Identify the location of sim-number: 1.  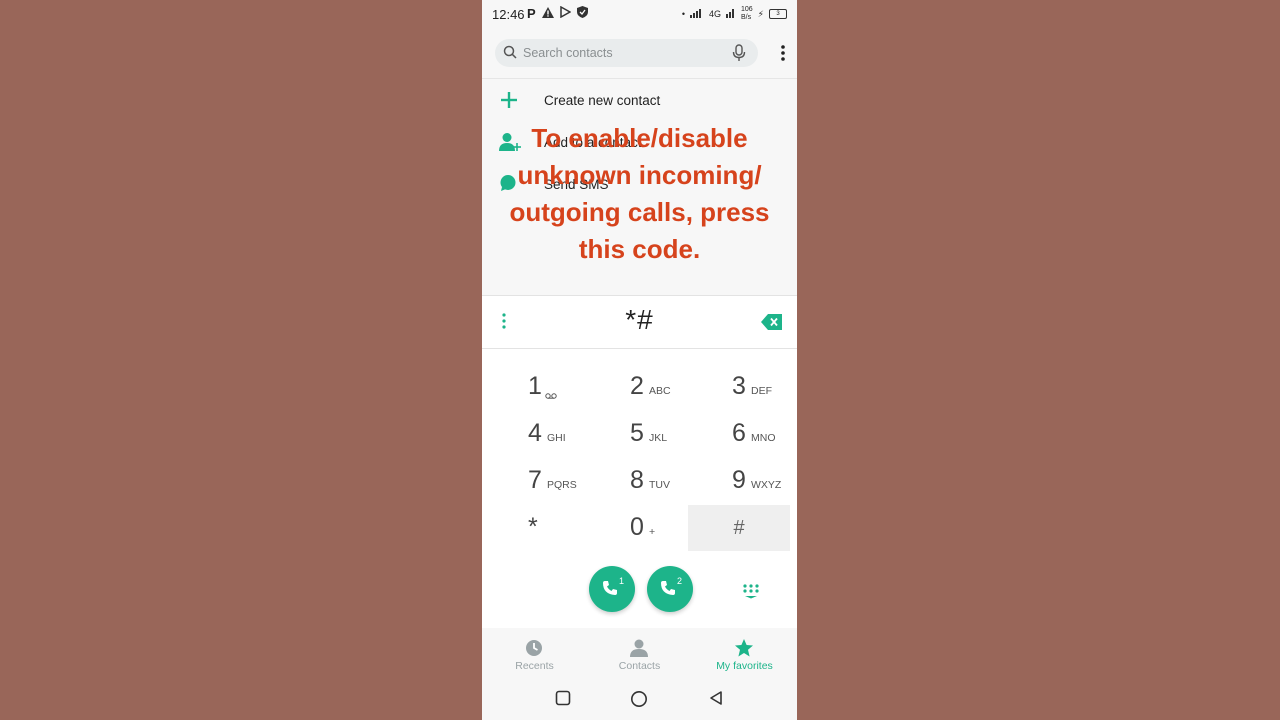
(622, 581).